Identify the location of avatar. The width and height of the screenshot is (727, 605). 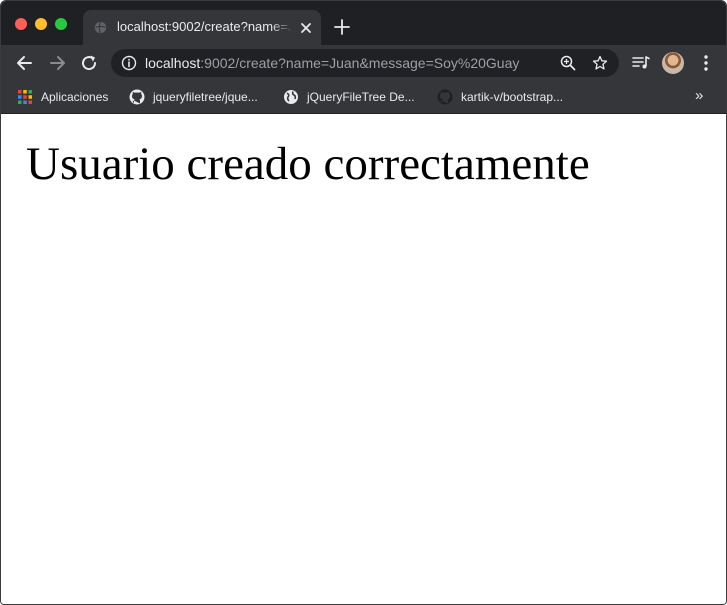
(673, 63).